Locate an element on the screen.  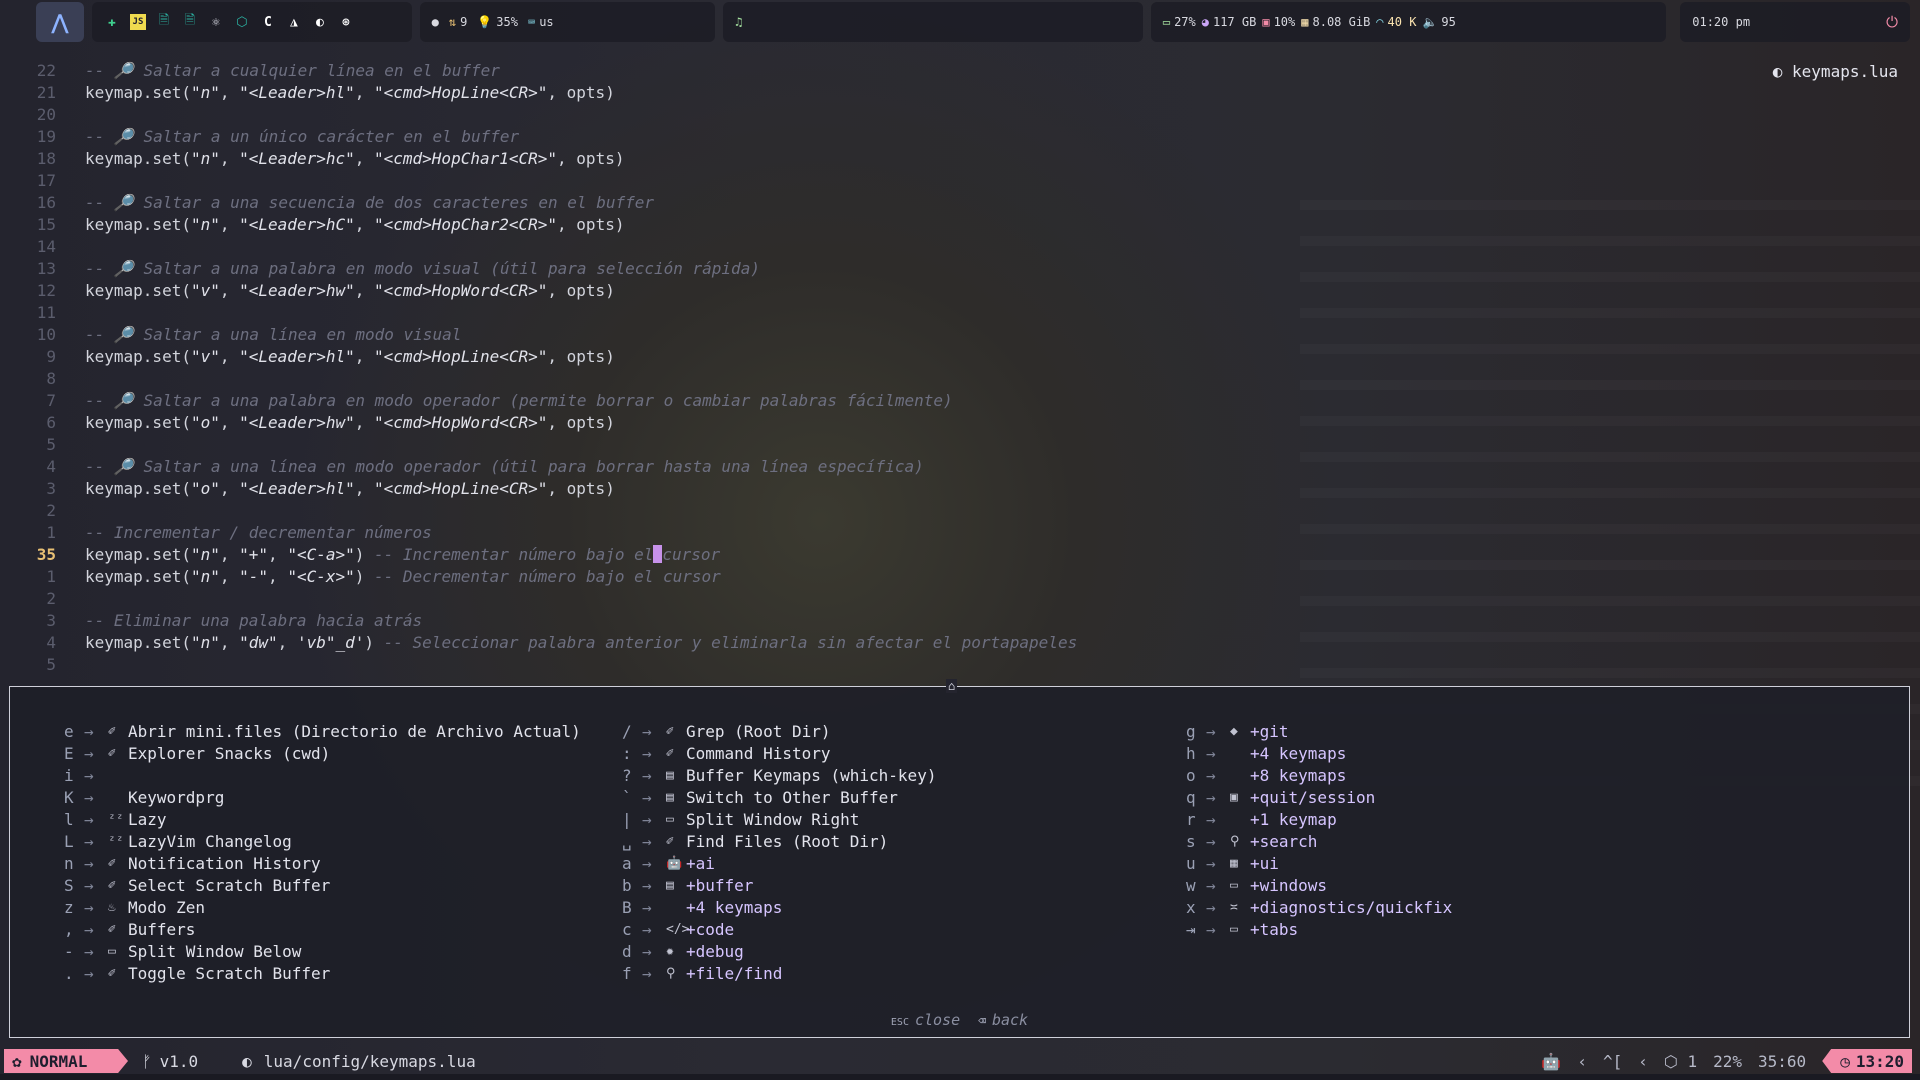
which-key-item: b → ▤ +buffer is located at coordinates (779, 886).